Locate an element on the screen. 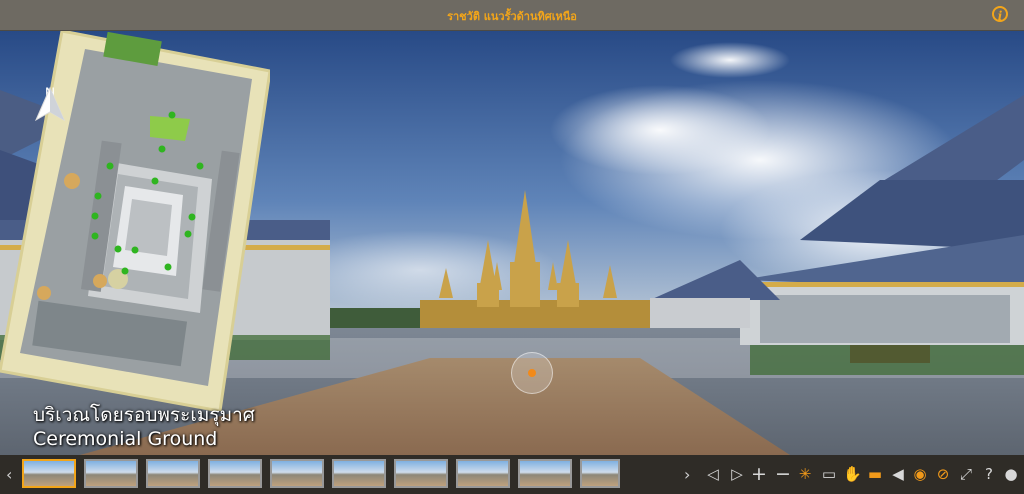 This screenshot has height=494, width=1024. title-bar: ราชวัติ แนวรั้วด้านทิศเหนือ i is located at coordinates (512, 15).